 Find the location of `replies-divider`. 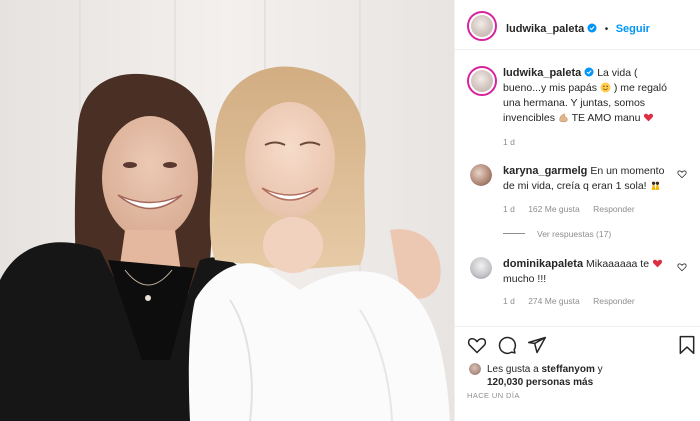

replies-divider is located at coordinates (514, 233).